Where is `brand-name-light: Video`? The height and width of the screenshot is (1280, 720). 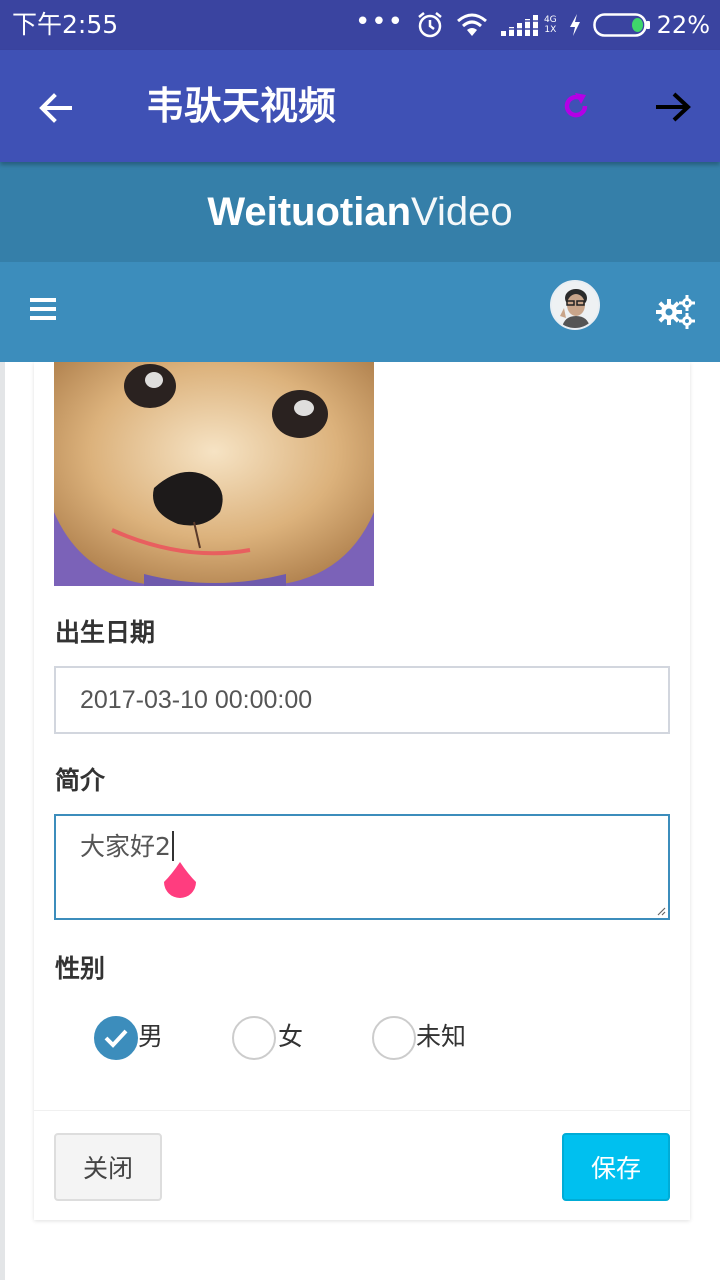
brand-name-light: Video is located at coordinates (462, 211).